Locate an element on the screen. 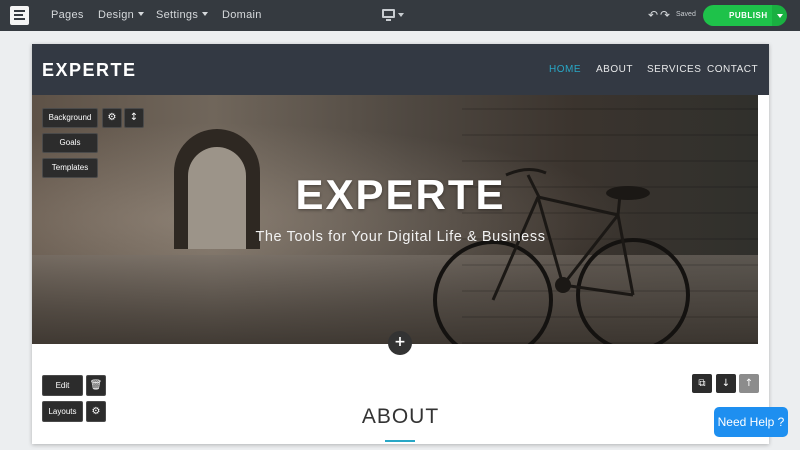 The image size is (800, 450). menu-settings: Settings is located at coordinates (182, 15).